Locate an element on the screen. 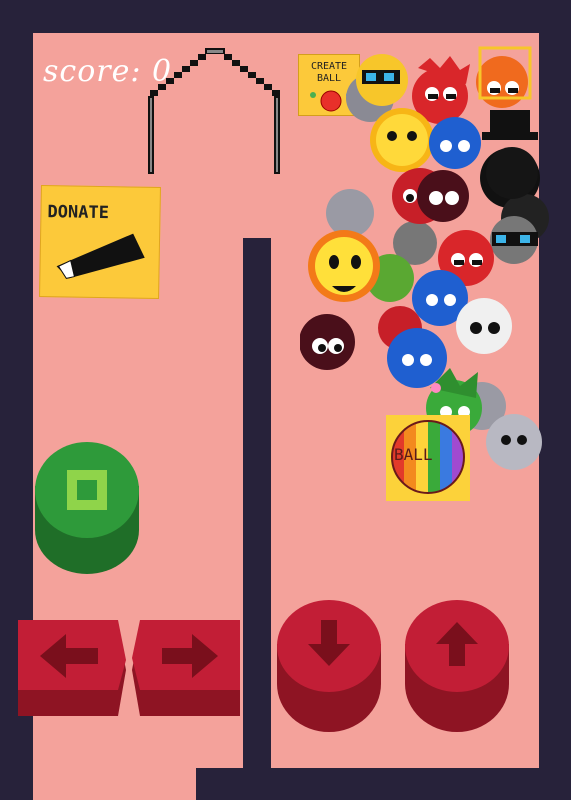 This screenshot has height=800, width=571. donate-label: DONATE is located at coordinates (78, 213).